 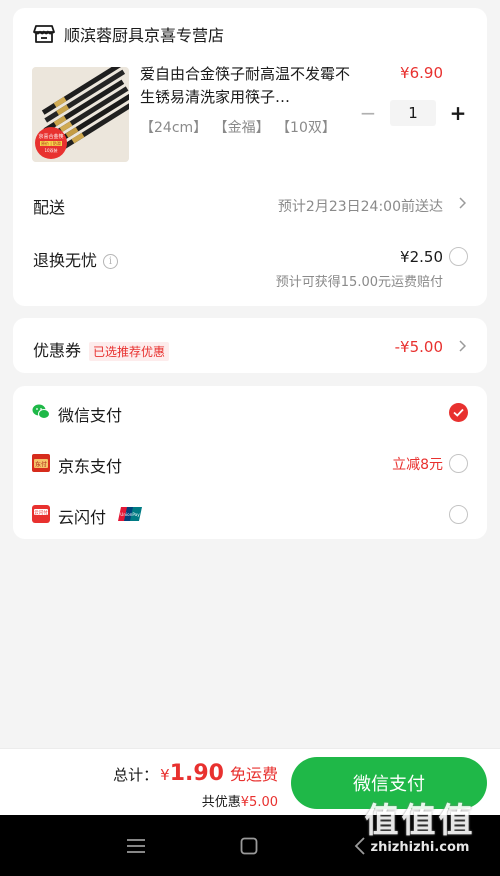 I want to click on return-service-price: ¥2.50, so click(x=421, y=257).